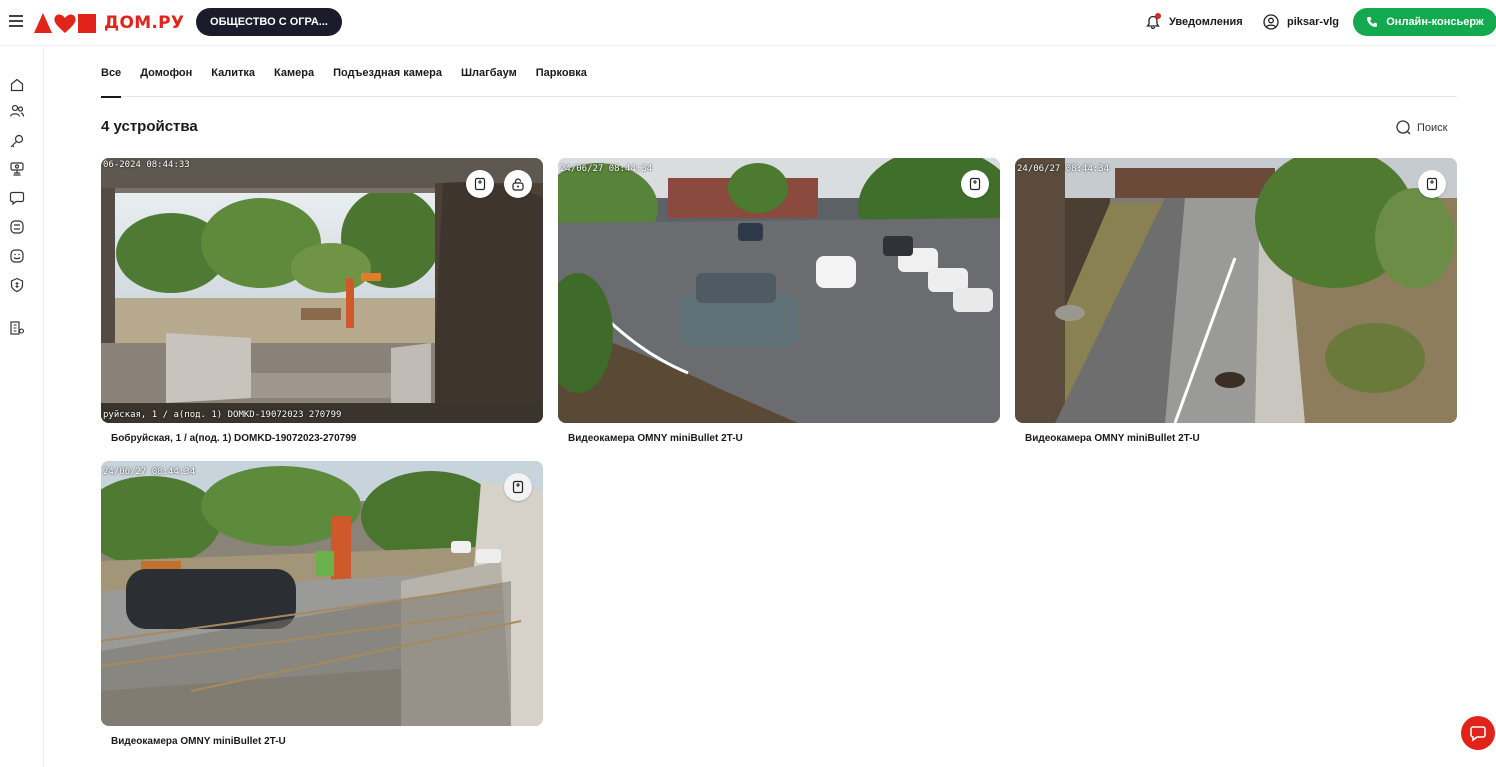  What do you see at coordinates (1271, 22) in the screenshot?
I see `user-icon` at bounding box center [1271, 22].